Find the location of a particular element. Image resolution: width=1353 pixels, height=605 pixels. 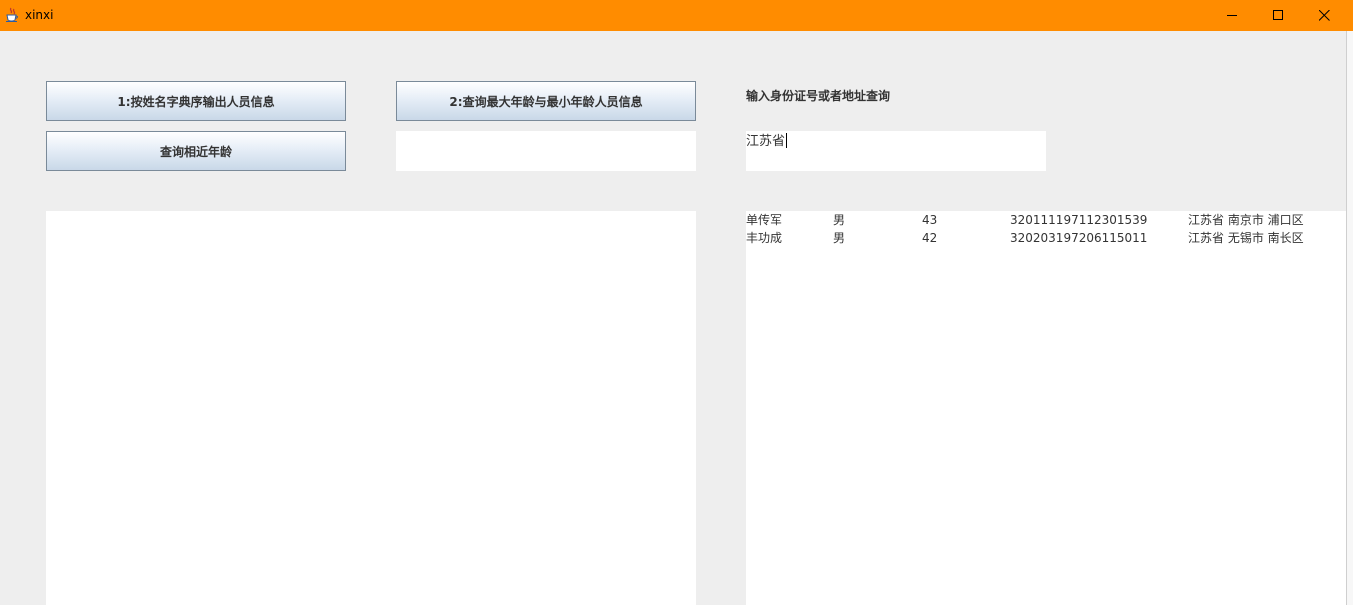

window-right-edge is located at coordinates (1349, 318).